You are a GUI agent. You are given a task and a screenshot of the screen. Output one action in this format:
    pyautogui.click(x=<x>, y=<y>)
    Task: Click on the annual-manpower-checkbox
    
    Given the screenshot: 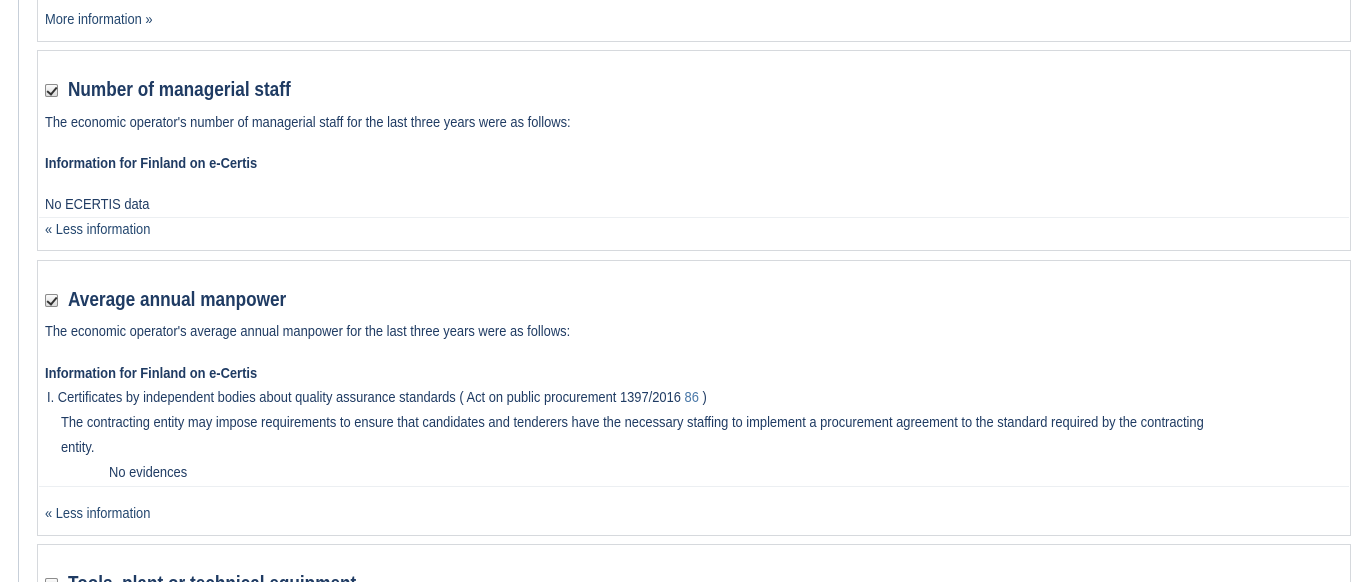 What is the action you would take?
    pyautogui.click(x=51, y=300)
    